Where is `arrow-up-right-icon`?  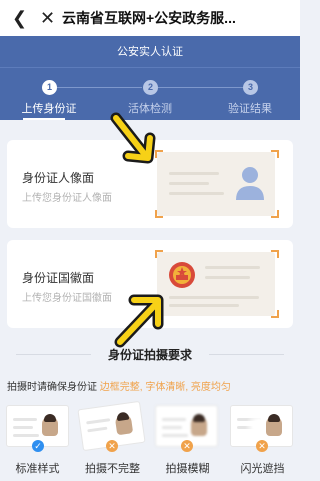 arrow-up-right-icon is located at coordinates (139, 321).